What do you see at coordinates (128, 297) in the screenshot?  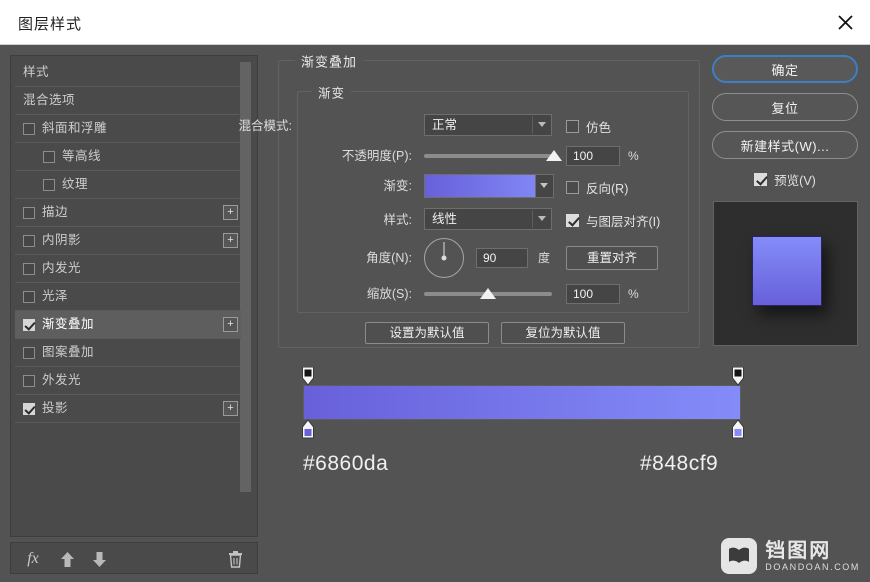 I see `sidebar-item-satin: 光泽` at bounding box center [128, 297].